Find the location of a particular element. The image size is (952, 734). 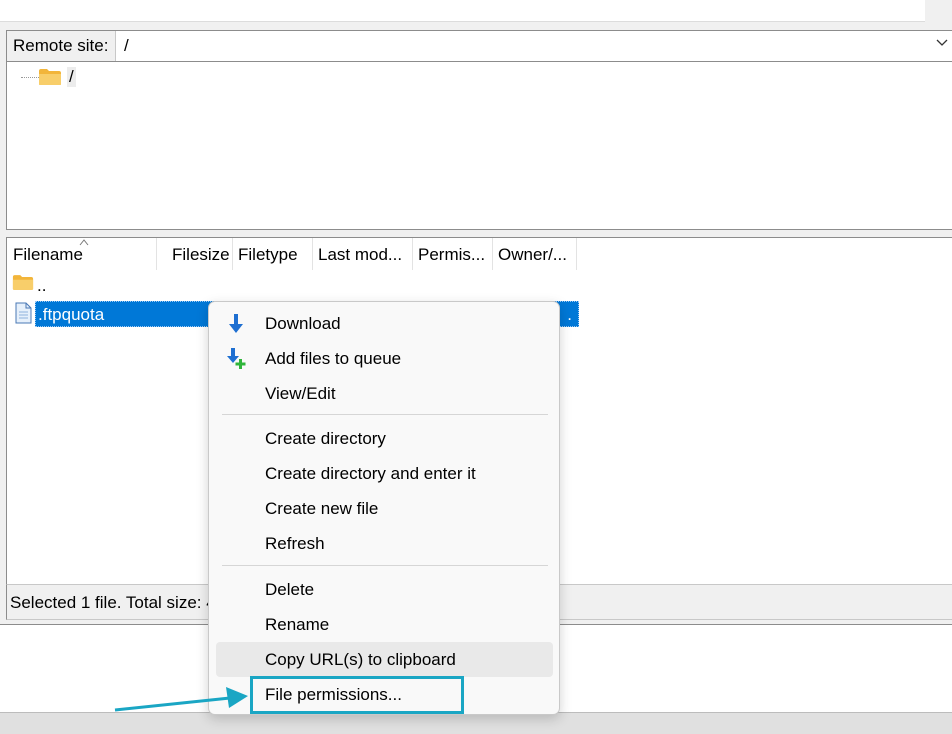

menu-item-label: Create directory and enter it is located at coordinates (370, 473).